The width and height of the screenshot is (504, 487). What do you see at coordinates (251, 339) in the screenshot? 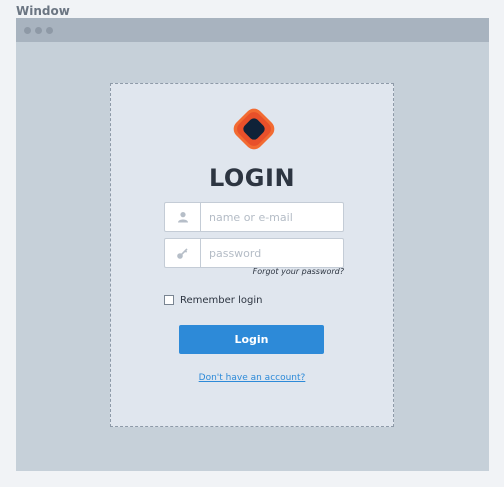
I see `login-button: Login` at bounding box center [251, 339].